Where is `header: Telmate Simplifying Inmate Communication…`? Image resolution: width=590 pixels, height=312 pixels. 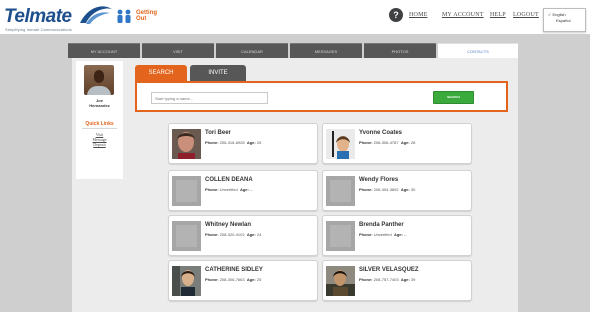 header: Telmate Simplifying Inmate Communication… is located at coordinates (295, 17).